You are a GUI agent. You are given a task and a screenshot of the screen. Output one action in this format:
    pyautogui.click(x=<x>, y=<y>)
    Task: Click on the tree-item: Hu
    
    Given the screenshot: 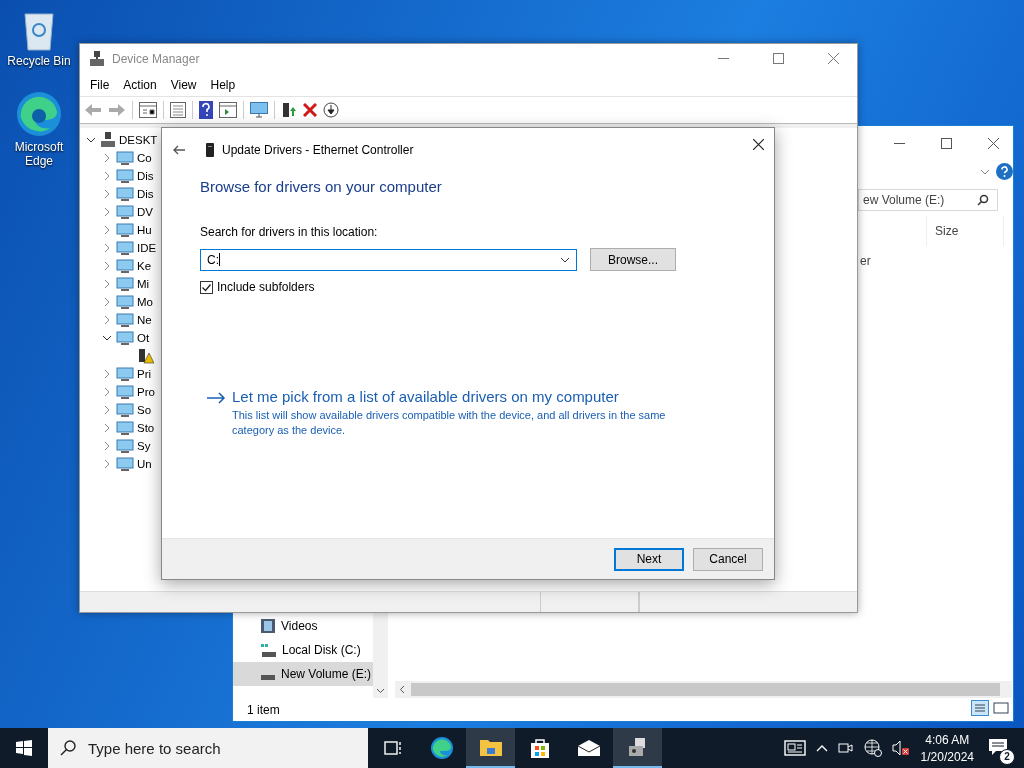 What is the action you would take?
    pyautogui.click(x=144, y=230)
    